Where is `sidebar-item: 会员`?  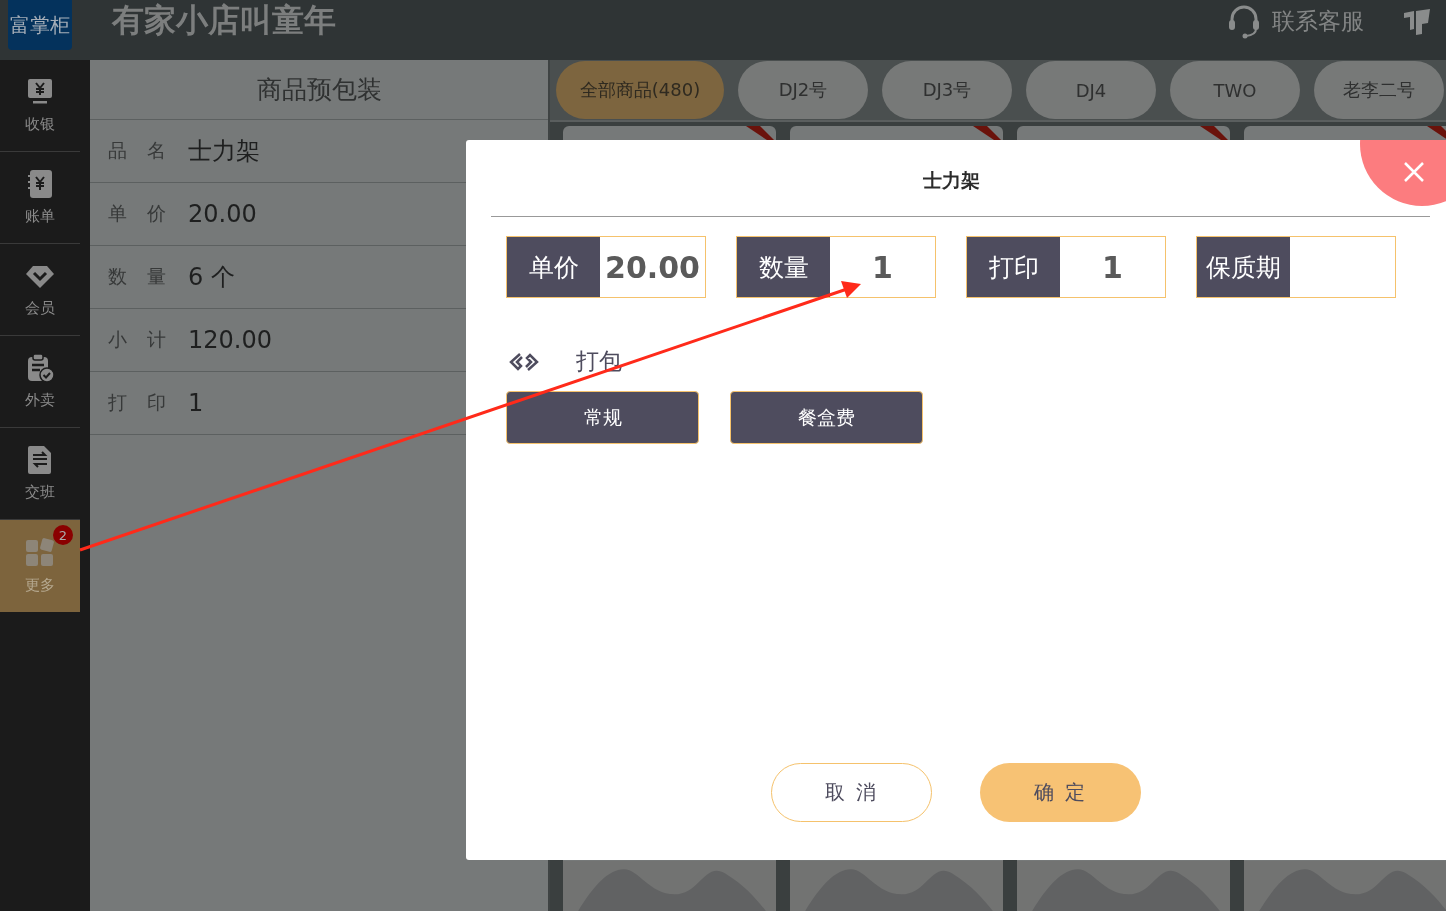
sidebar-item: 会员 is located at coordinates (40, 290).